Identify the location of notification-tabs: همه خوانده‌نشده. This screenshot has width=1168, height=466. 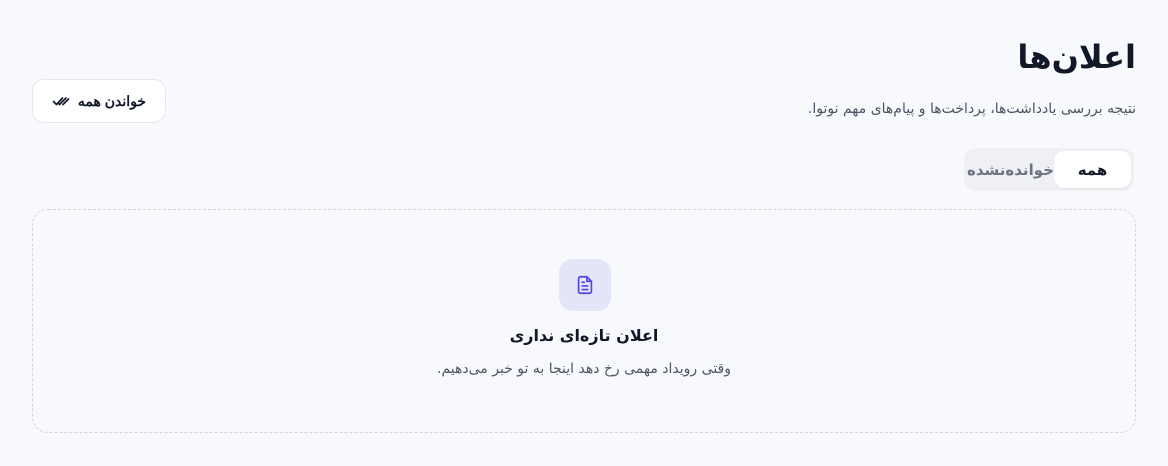
(1049, 169).